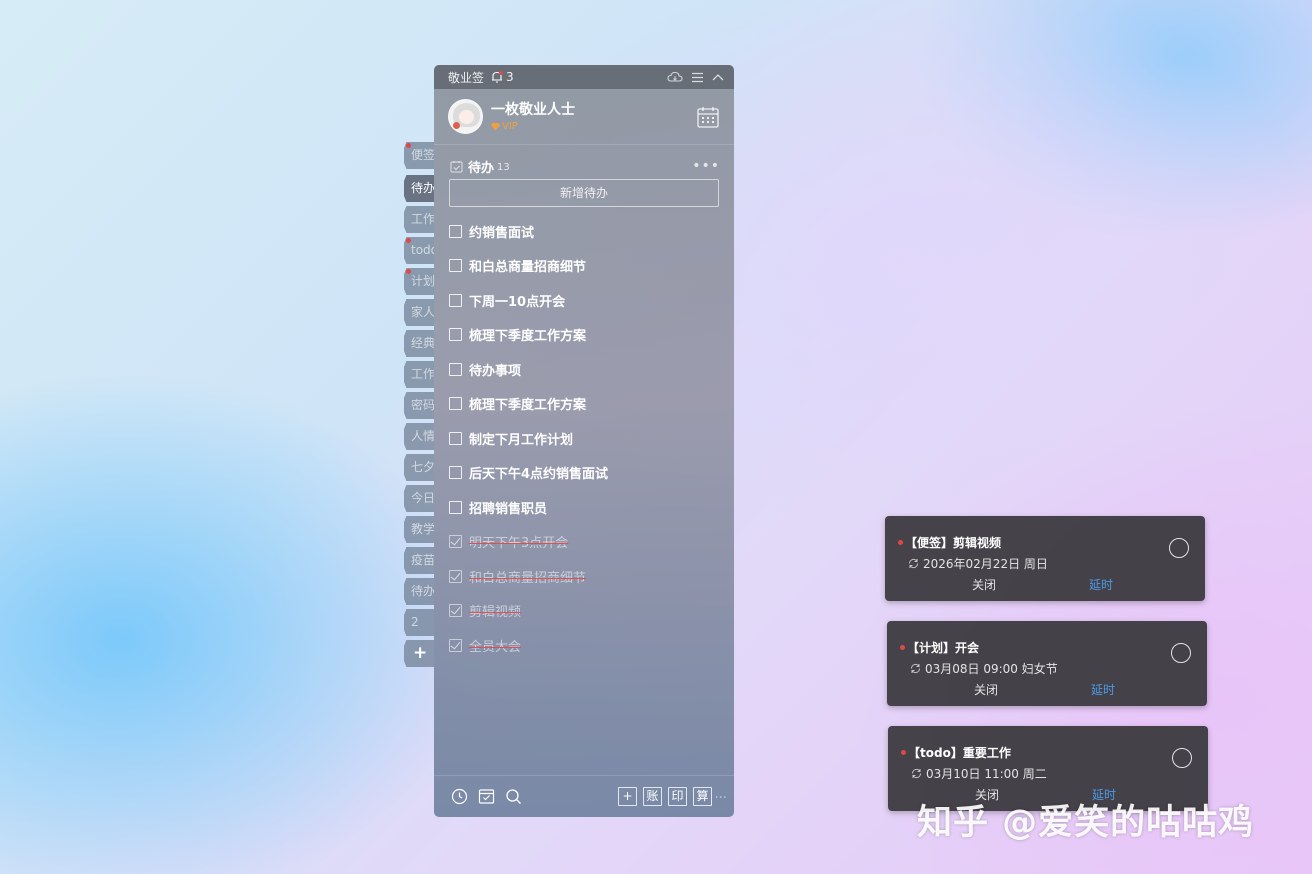  I want to click on category-tab-label: 便签, so click(422, 155).